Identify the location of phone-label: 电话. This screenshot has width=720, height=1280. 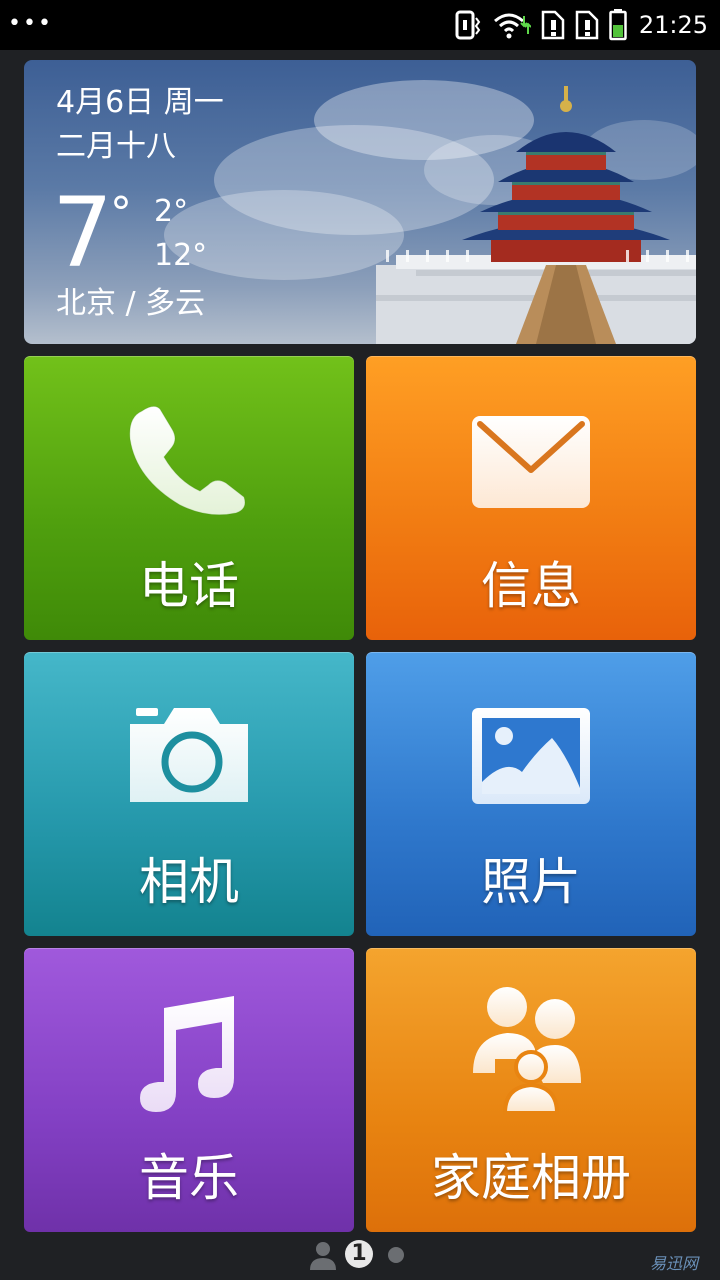
(189, 586).